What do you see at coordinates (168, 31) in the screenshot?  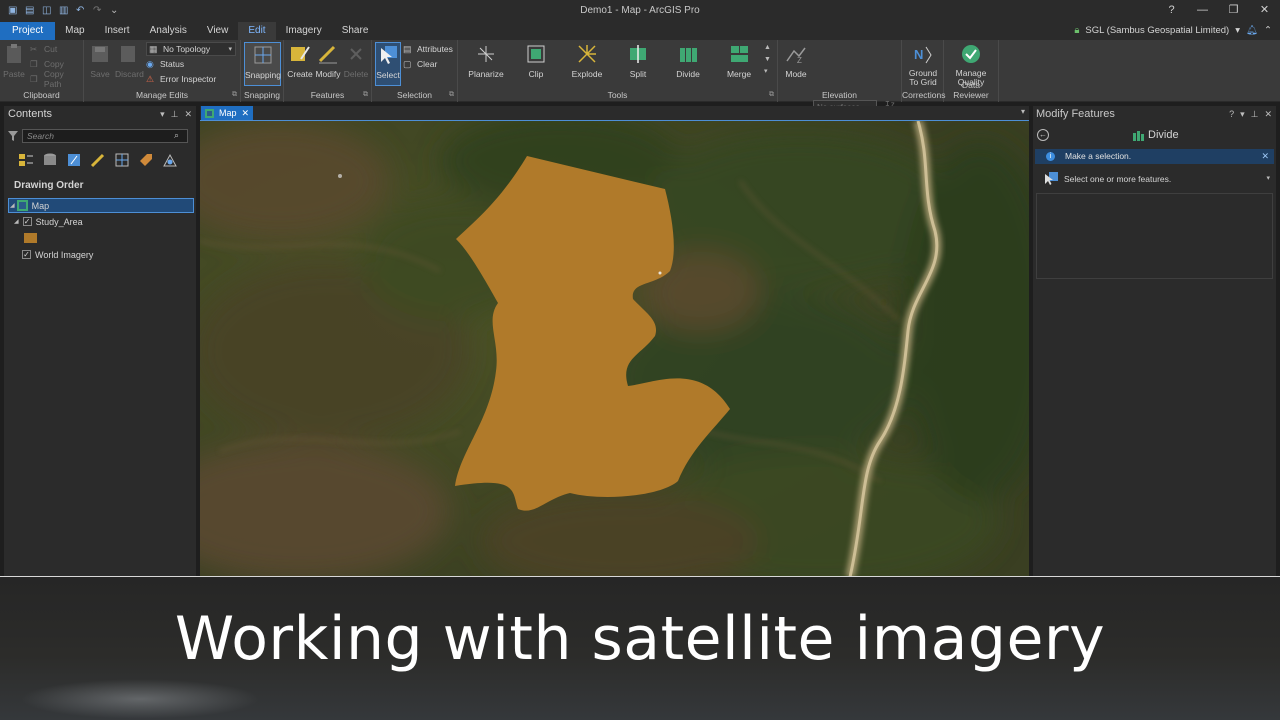 I see `tab-analysis: Analysis` at bounding box center [168, 31].